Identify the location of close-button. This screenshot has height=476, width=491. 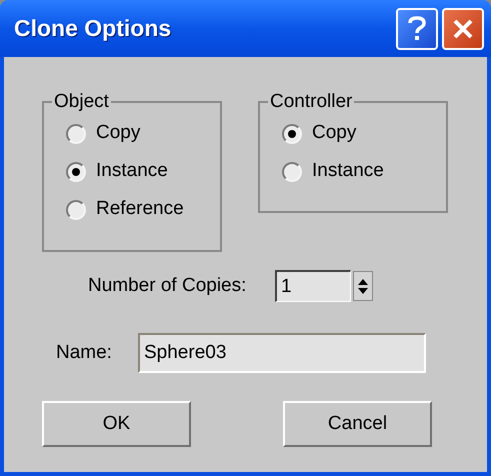
(463, 29).